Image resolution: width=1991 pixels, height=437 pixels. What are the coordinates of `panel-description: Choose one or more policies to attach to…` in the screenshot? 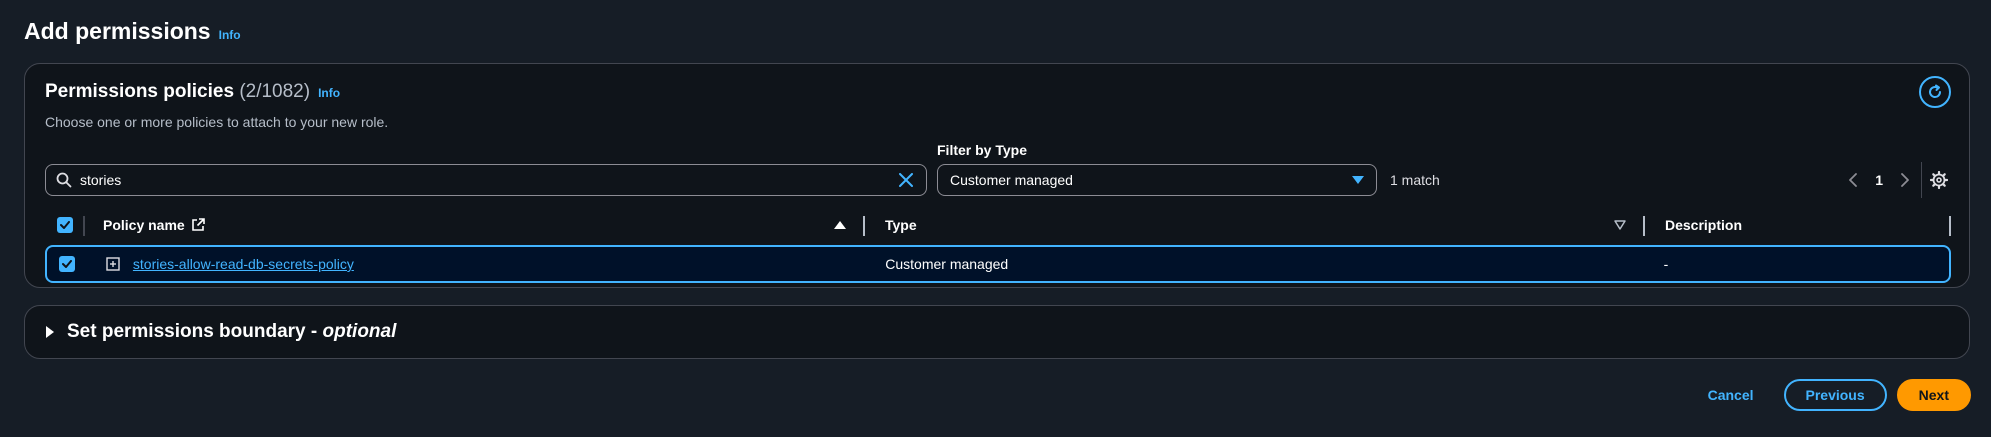 It's located at (217, 122).